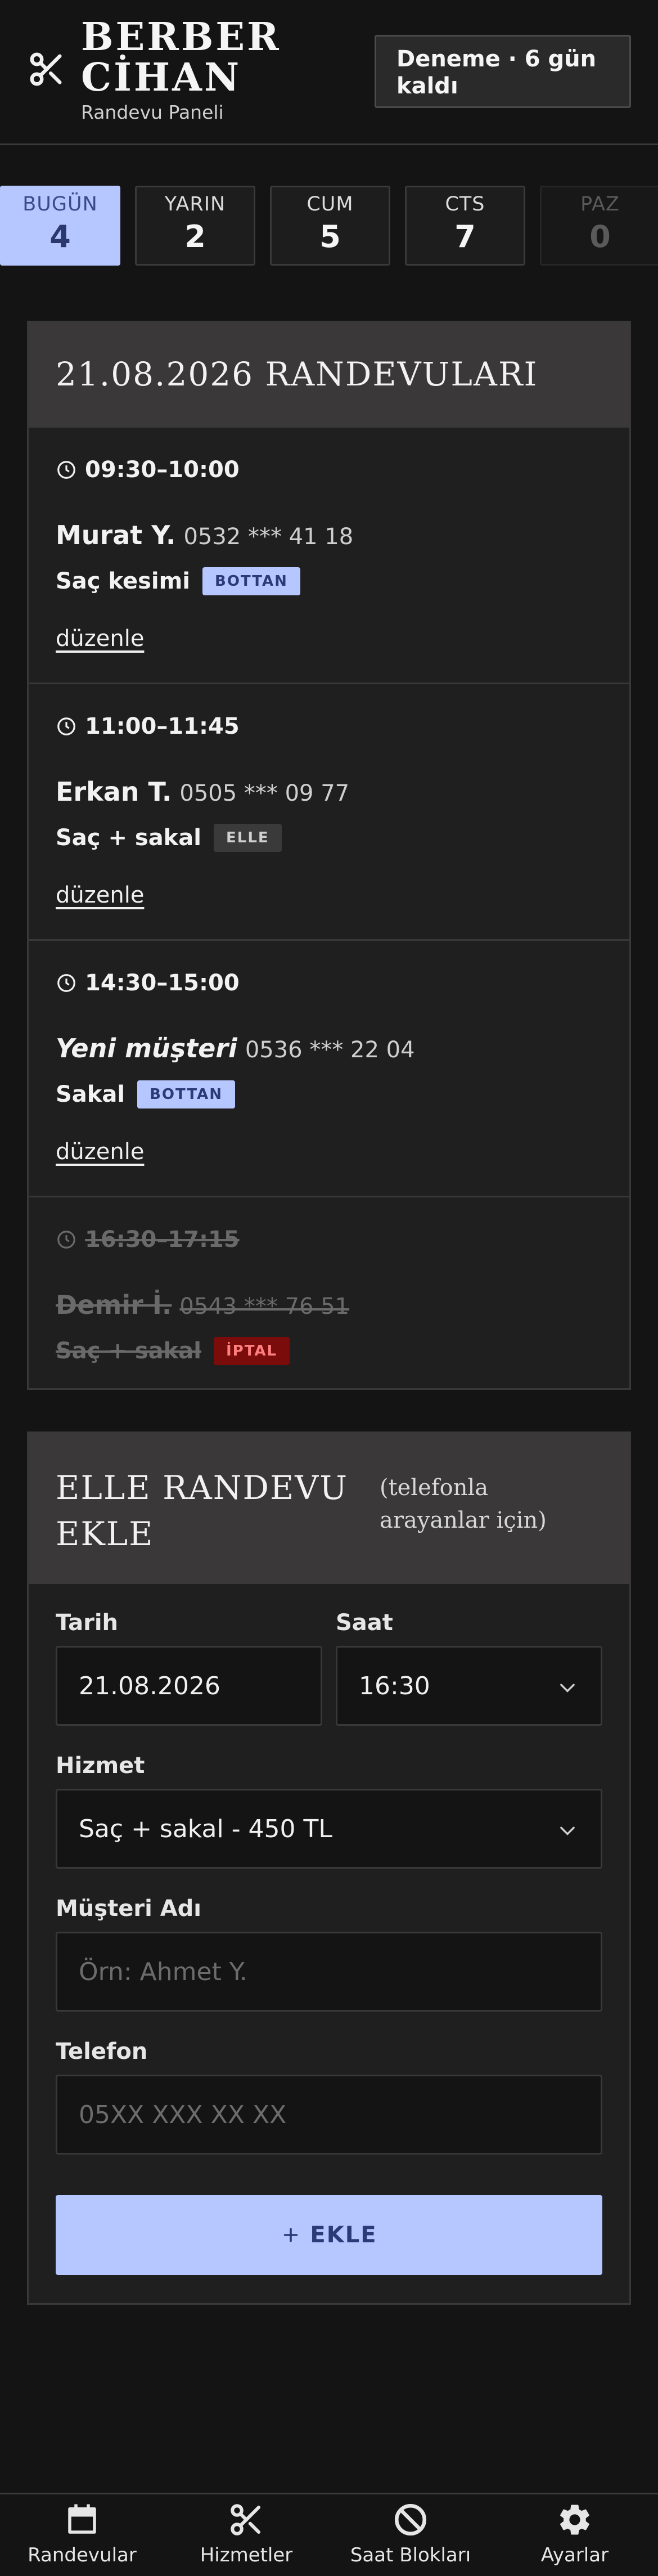  I want to click on day-tab-tomorrow: YARIN 2, so click(195, 226).